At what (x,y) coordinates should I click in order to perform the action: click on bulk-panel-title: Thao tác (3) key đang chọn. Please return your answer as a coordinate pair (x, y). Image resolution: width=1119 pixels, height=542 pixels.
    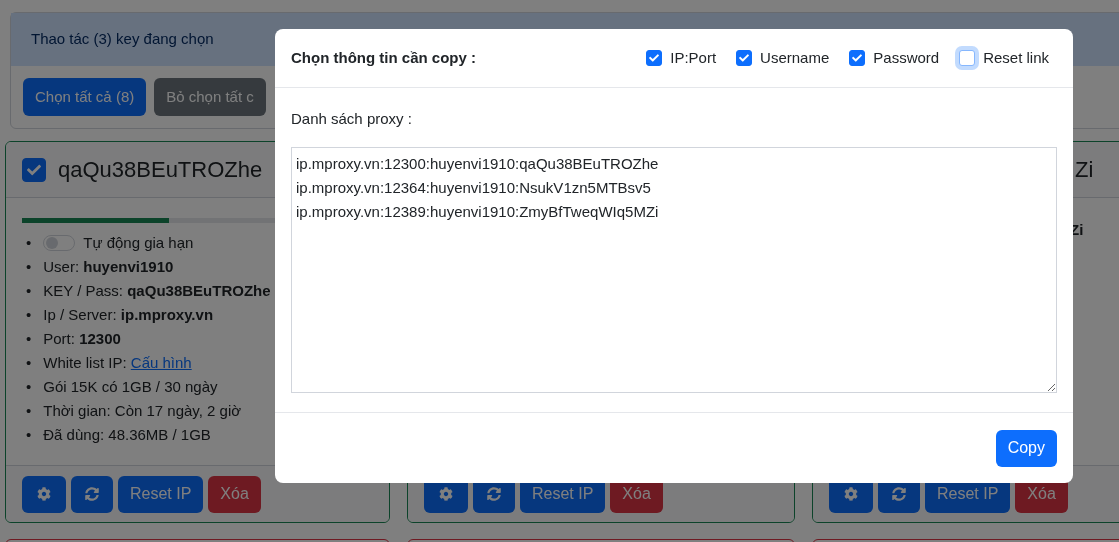
    Looking at the image, I should click on (122, 39).